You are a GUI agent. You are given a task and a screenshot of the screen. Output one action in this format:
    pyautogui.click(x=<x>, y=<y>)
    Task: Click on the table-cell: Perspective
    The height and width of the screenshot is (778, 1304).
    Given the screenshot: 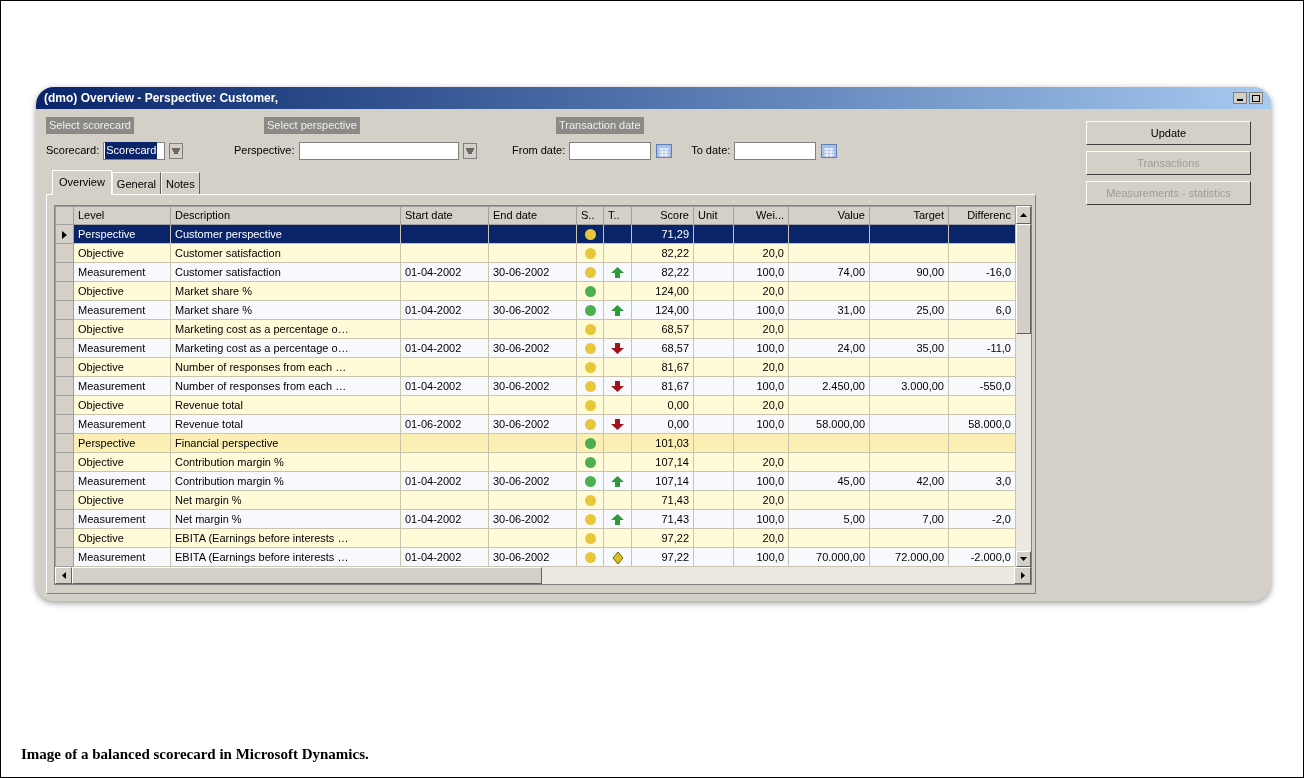 What is the action you would take?
    pyautogui.click(x=122, y=443)
    